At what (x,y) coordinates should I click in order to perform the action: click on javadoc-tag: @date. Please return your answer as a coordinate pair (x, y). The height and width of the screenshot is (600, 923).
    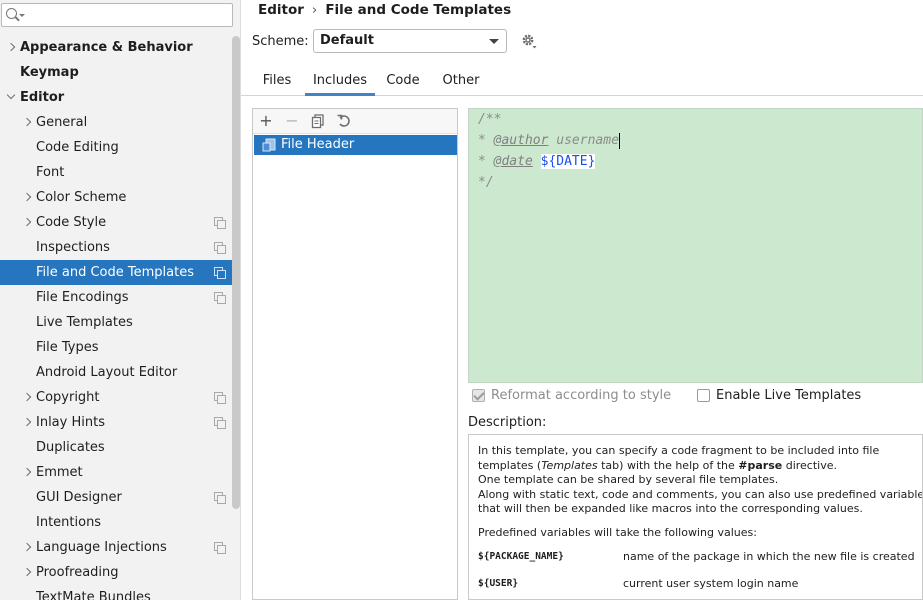
    Looking at the image, I should click on (513, 161).